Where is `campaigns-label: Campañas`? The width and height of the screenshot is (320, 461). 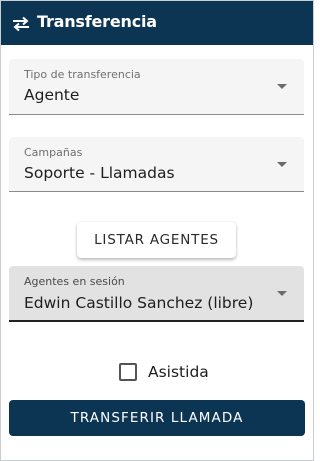
campaigns-label: Campañas is located at coordinates (53, 152).